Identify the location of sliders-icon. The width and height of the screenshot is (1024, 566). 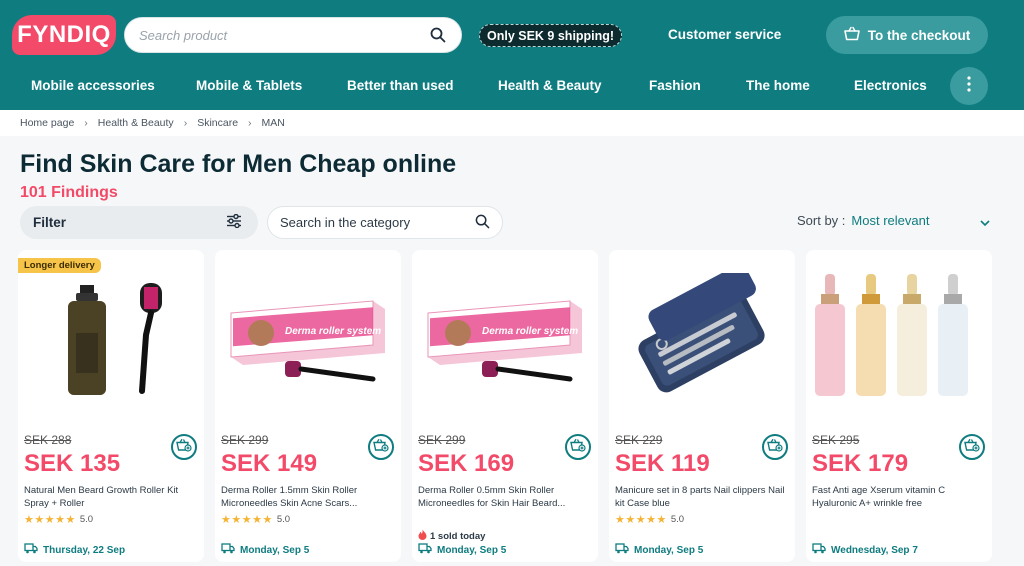
(234, 222).